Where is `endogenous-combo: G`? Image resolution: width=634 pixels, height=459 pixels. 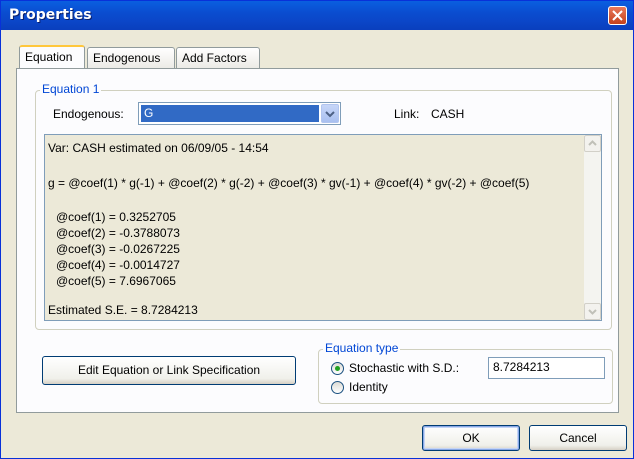 endogenous-combo: G is located at coordinates (239, 113).